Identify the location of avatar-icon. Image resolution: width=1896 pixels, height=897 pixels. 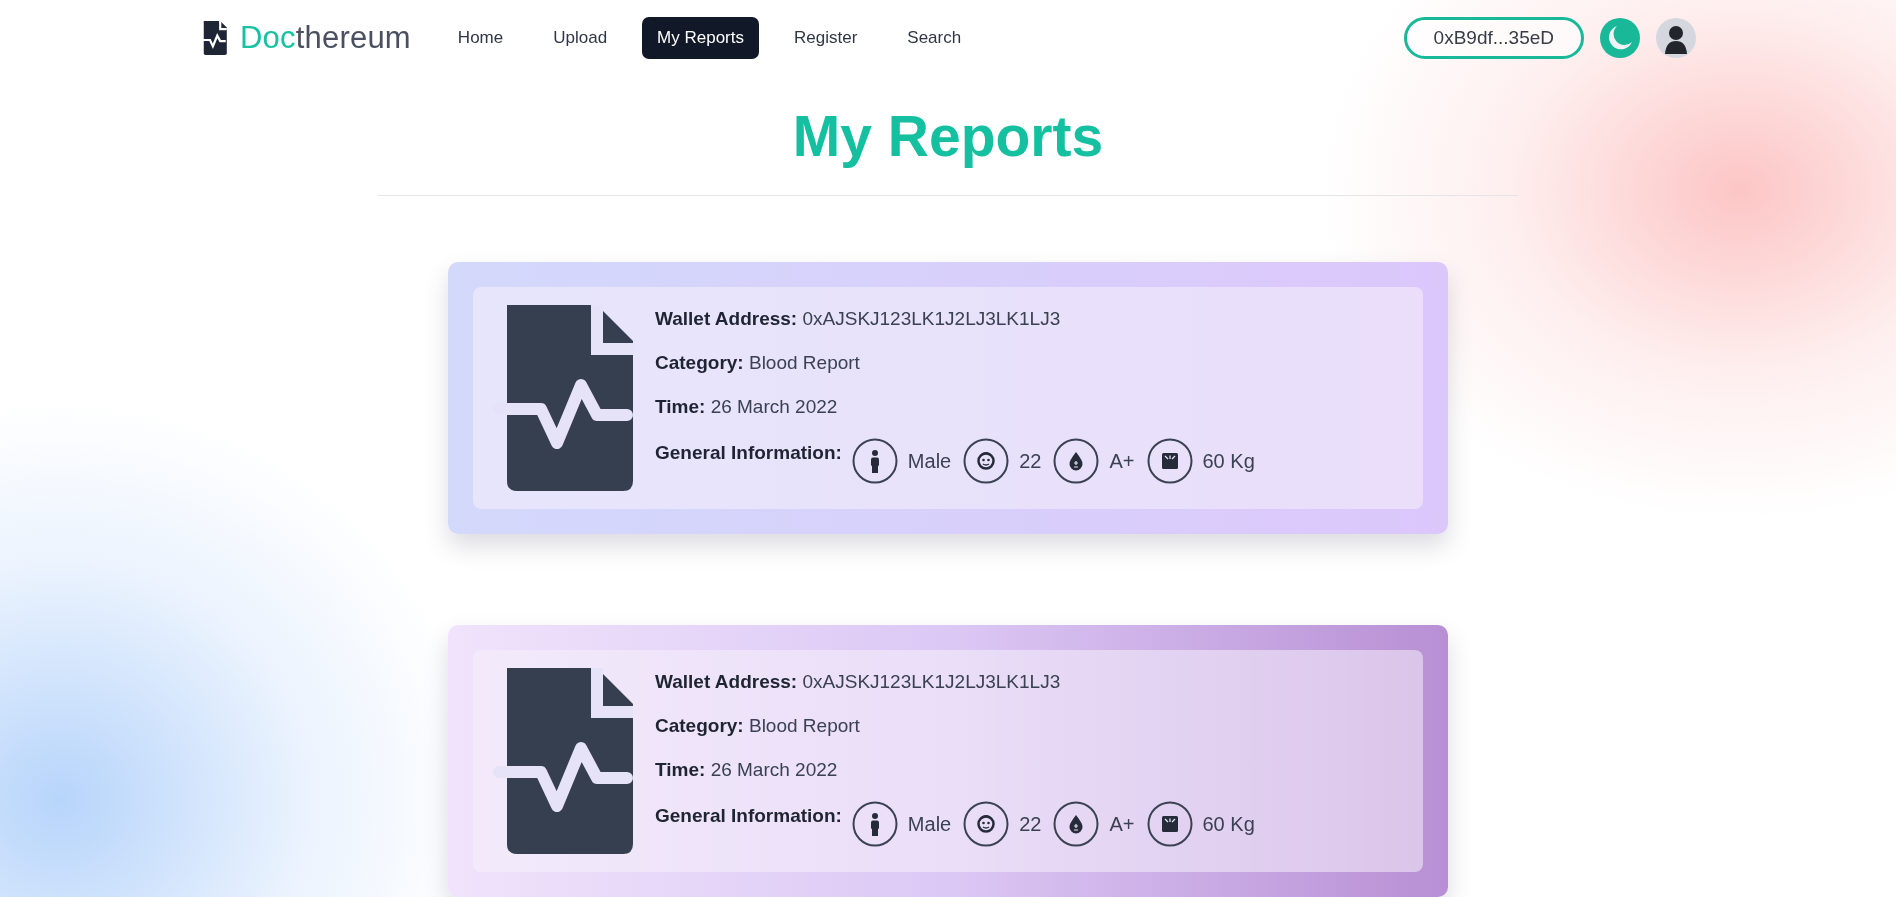
(1676, 37).